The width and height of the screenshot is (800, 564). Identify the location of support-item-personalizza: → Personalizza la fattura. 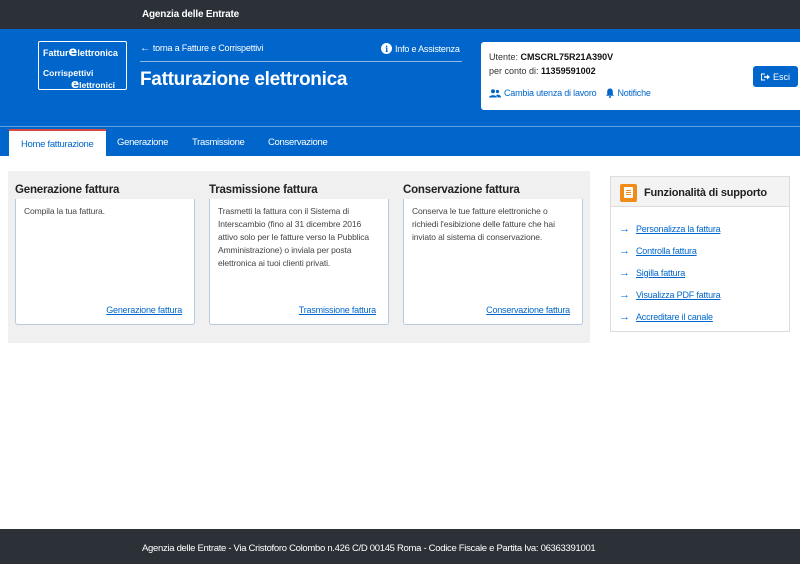
(670, 229).